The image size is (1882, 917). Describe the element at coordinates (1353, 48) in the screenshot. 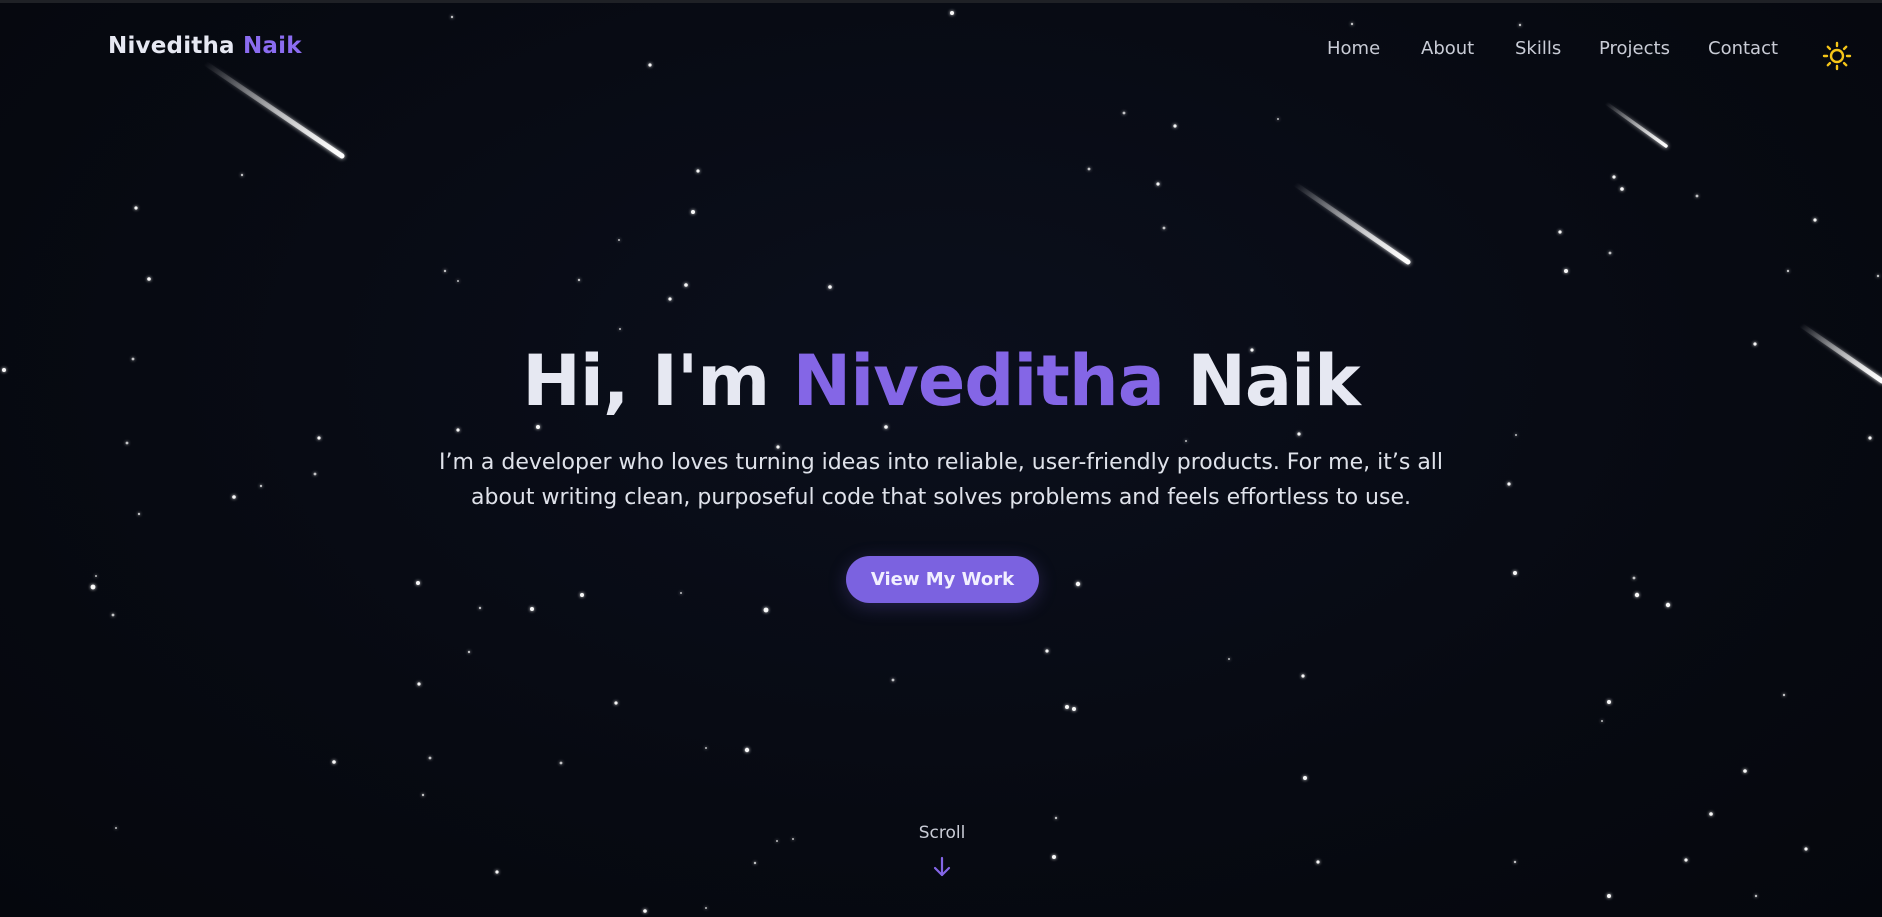

I see `nav-item-home: Home` at that location.